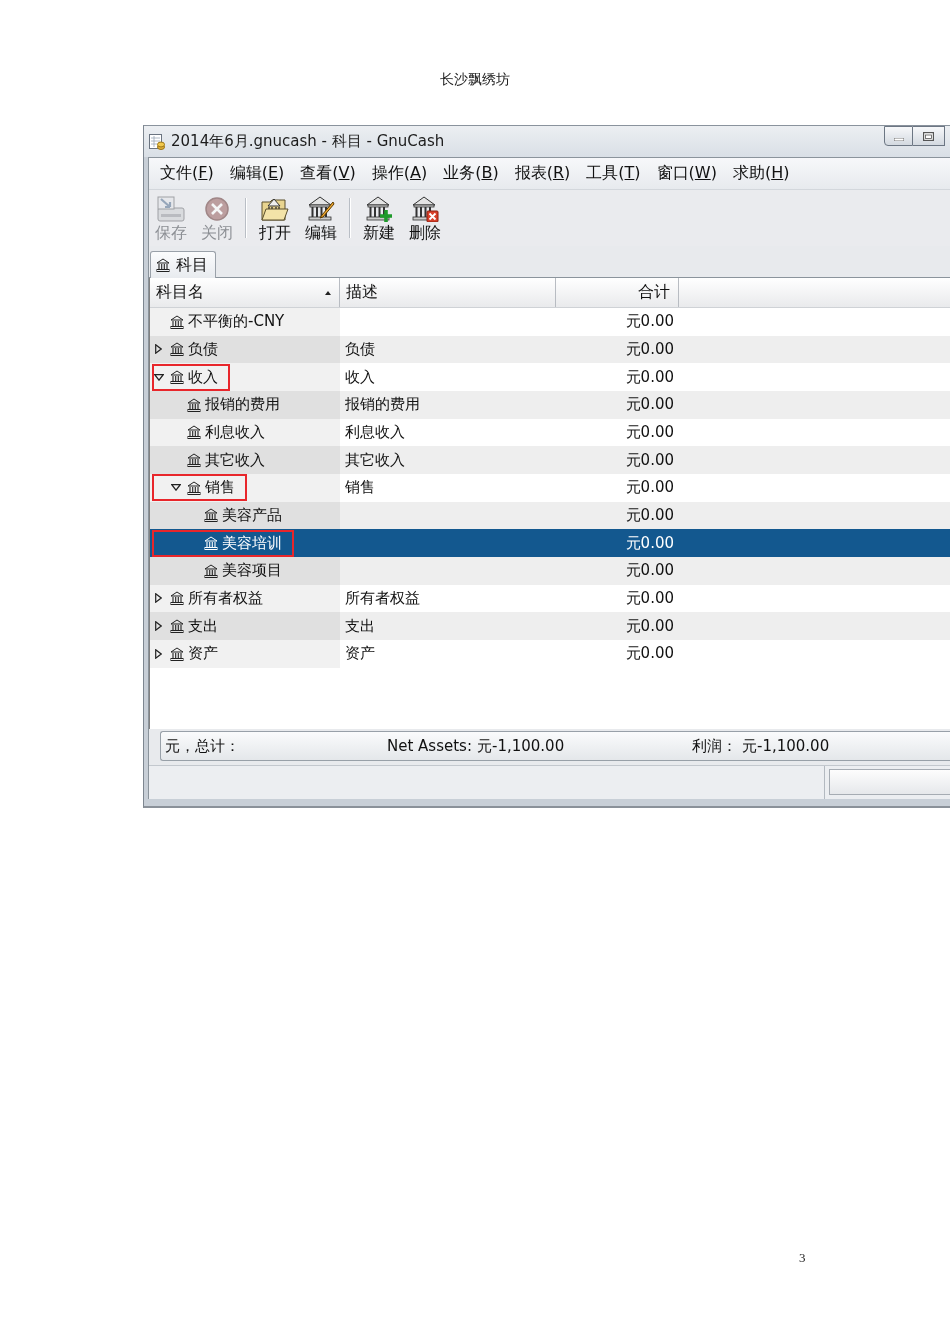 The image size is (950, 1344). Describe the element at coordinates (714, 746) in the screenshot. I see `summary-label: 利润：` at that location.